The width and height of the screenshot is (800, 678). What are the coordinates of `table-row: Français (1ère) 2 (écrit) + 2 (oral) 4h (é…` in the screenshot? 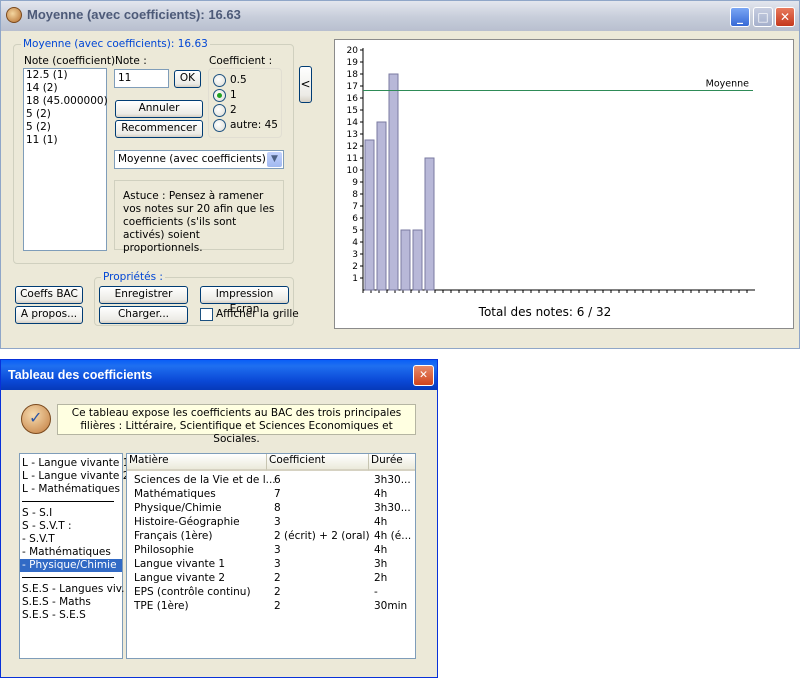 It's located at (271, 537).